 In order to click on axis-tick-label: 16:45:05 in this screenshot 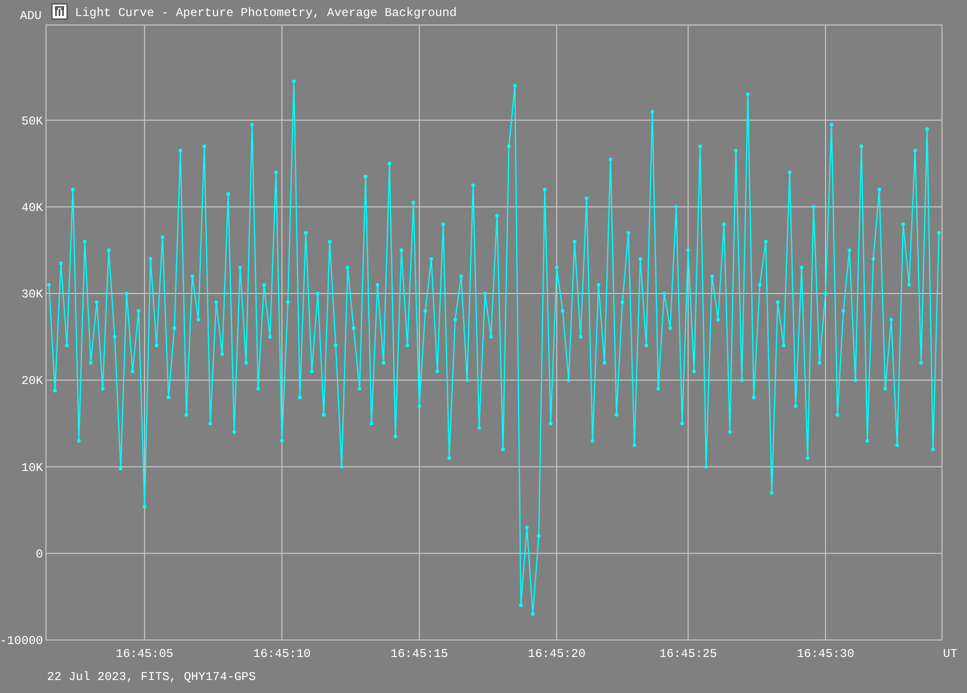, I will do `click(145, 654)`.